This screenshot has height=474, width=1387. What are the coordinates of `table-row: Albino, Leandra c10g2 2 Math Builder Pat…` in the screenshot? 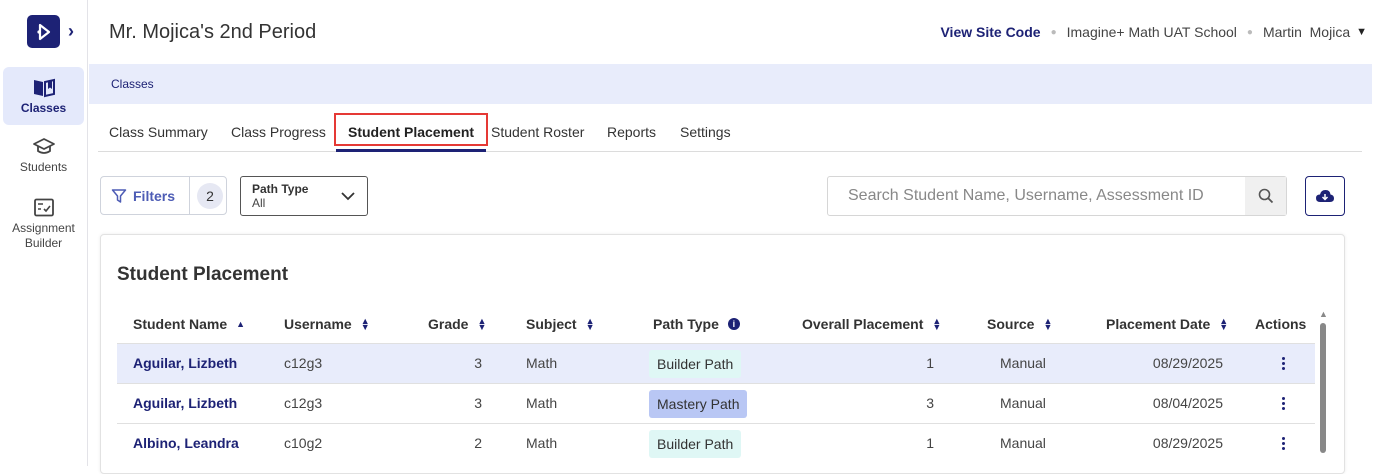 It's located at (716, 443).